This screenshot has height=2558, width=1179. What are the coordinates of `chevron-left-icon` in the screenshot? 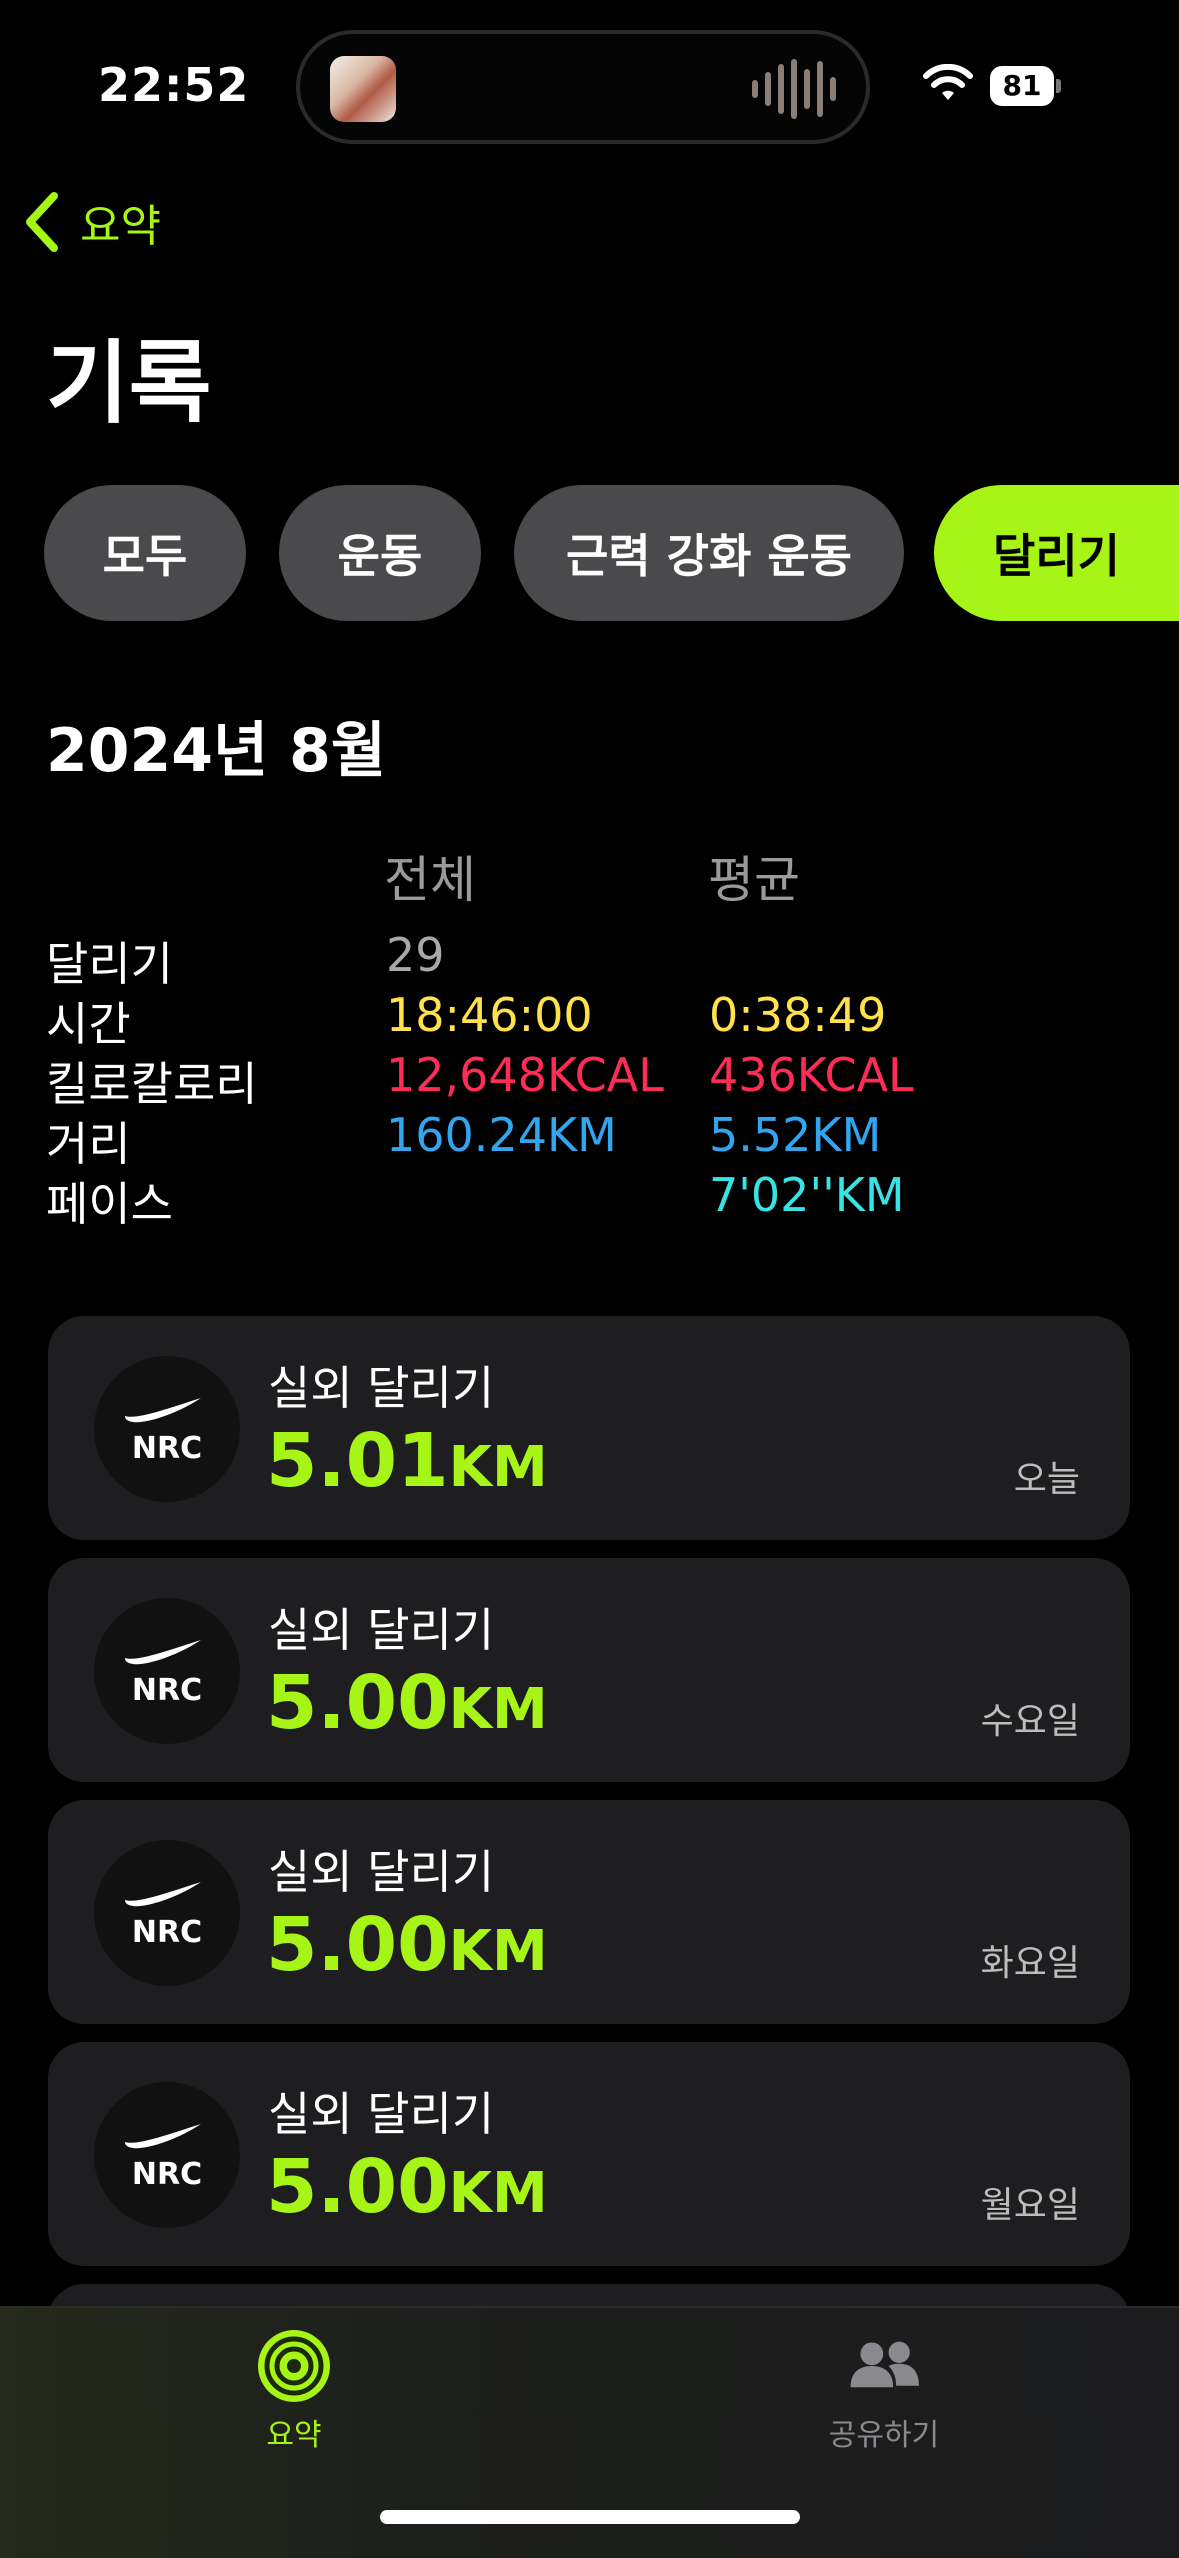 It's located at (42, 222).